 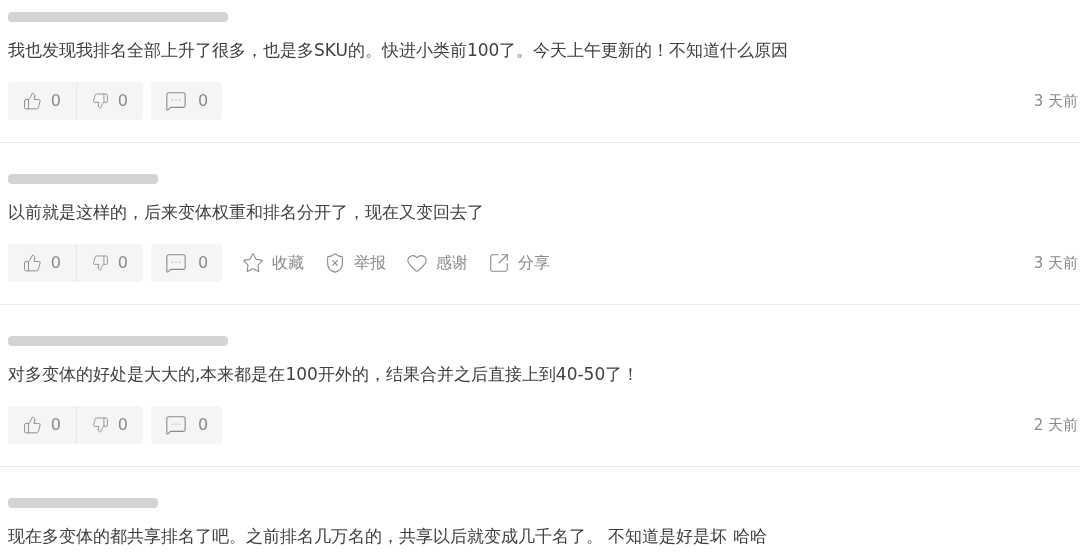 I want to click on share-icon, so click(x=499, y=263).